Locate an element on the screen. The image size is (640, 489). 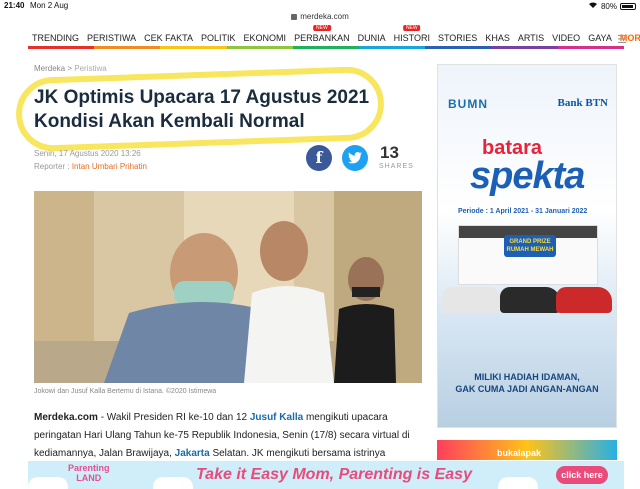
share-label: SHARES is located at coordinates (396, 166).